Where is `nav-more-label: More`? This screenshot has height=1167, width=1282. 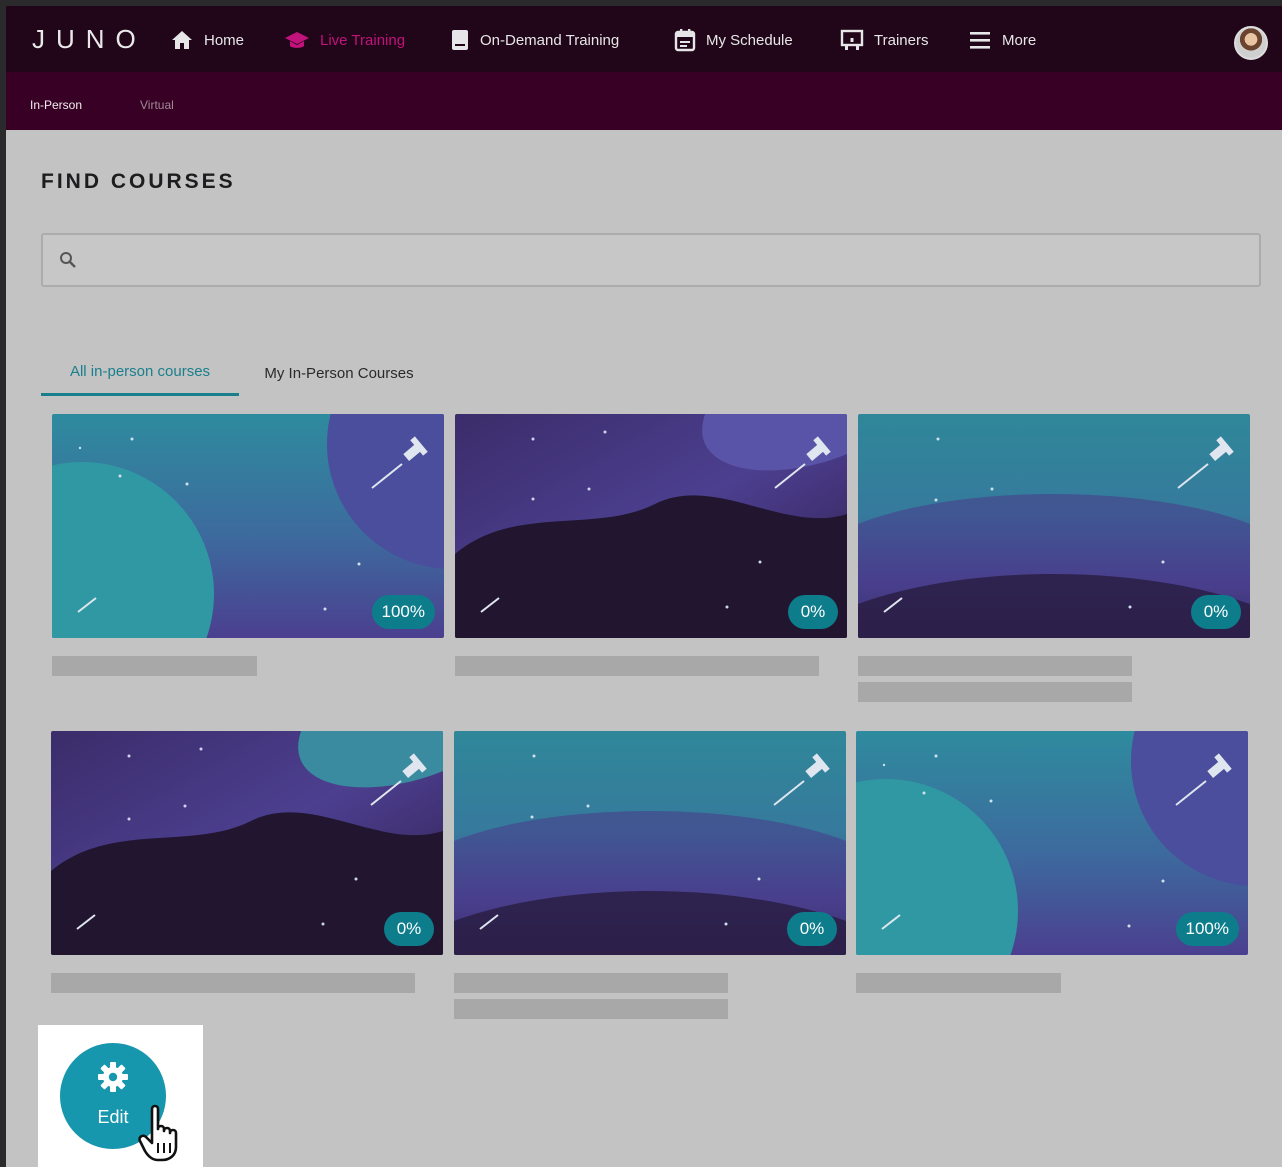 nav-more-label: More is located at coordinates (1019, 40).